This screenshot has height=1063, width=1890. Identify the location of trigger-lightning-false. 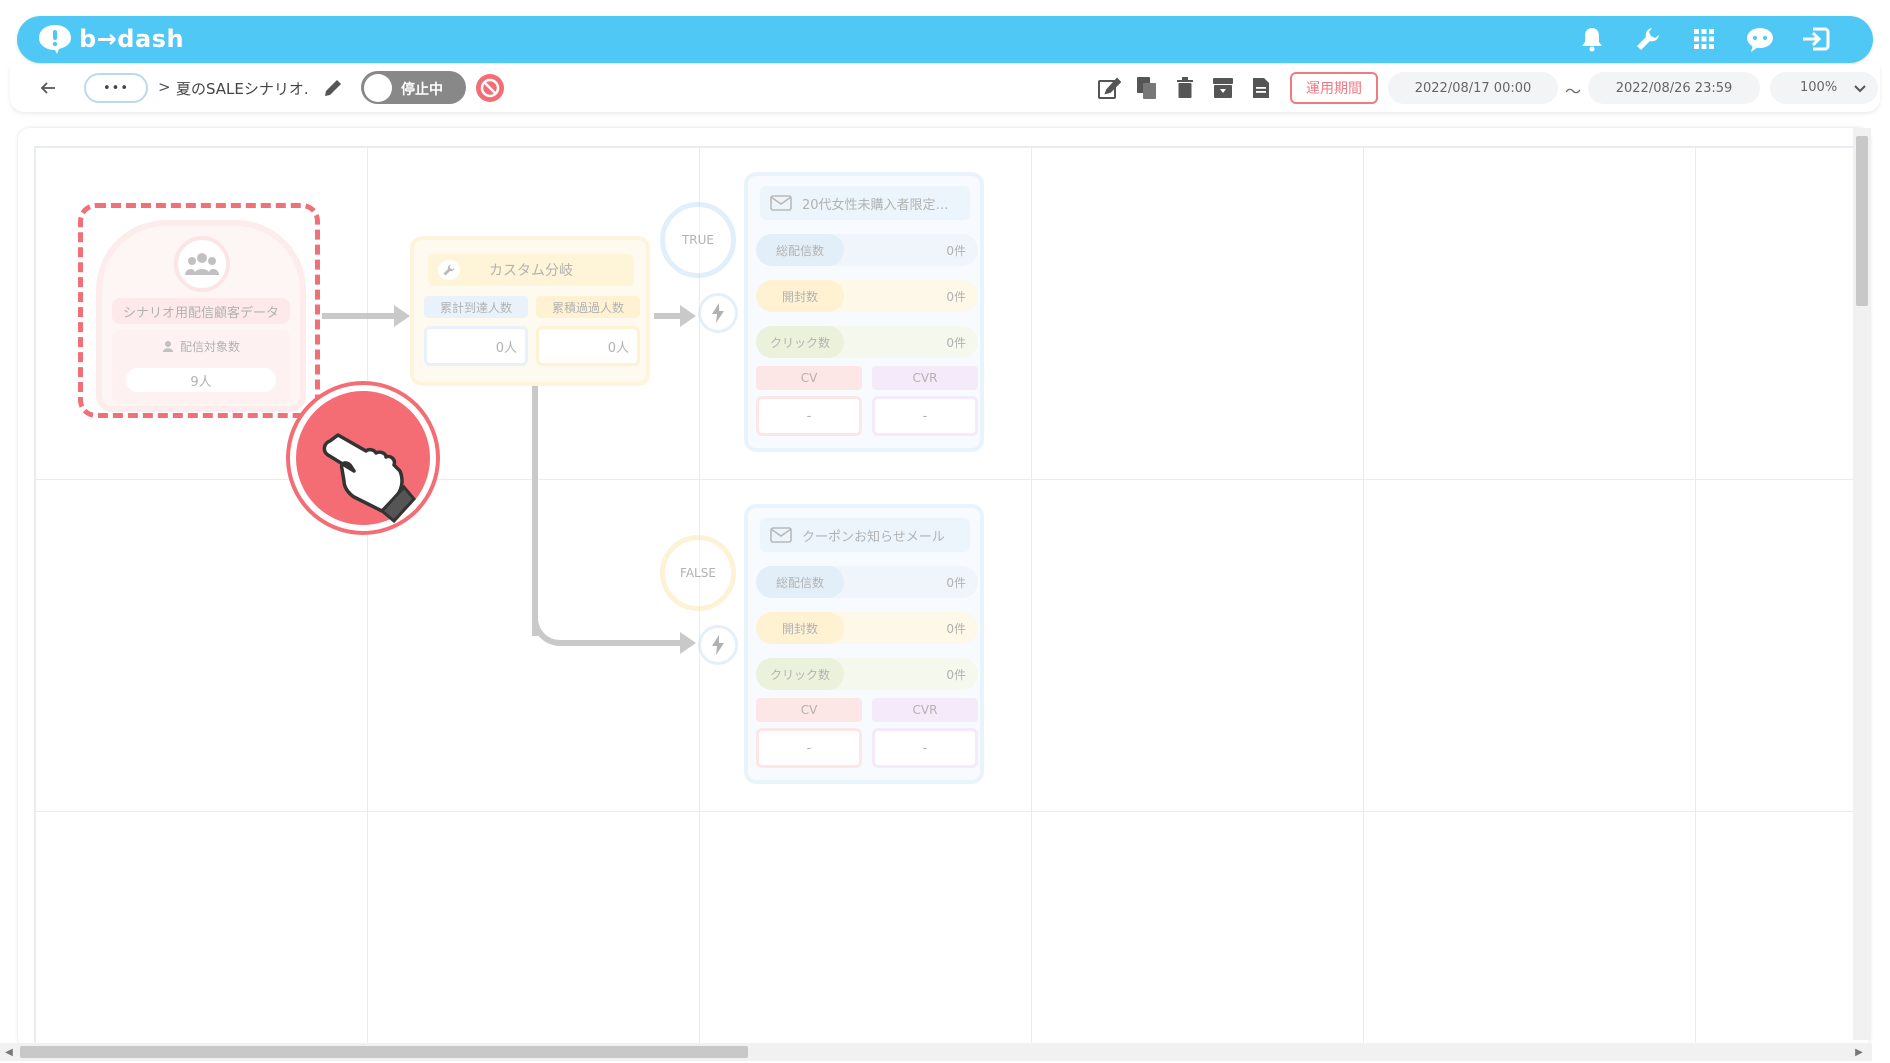
(718, 645).